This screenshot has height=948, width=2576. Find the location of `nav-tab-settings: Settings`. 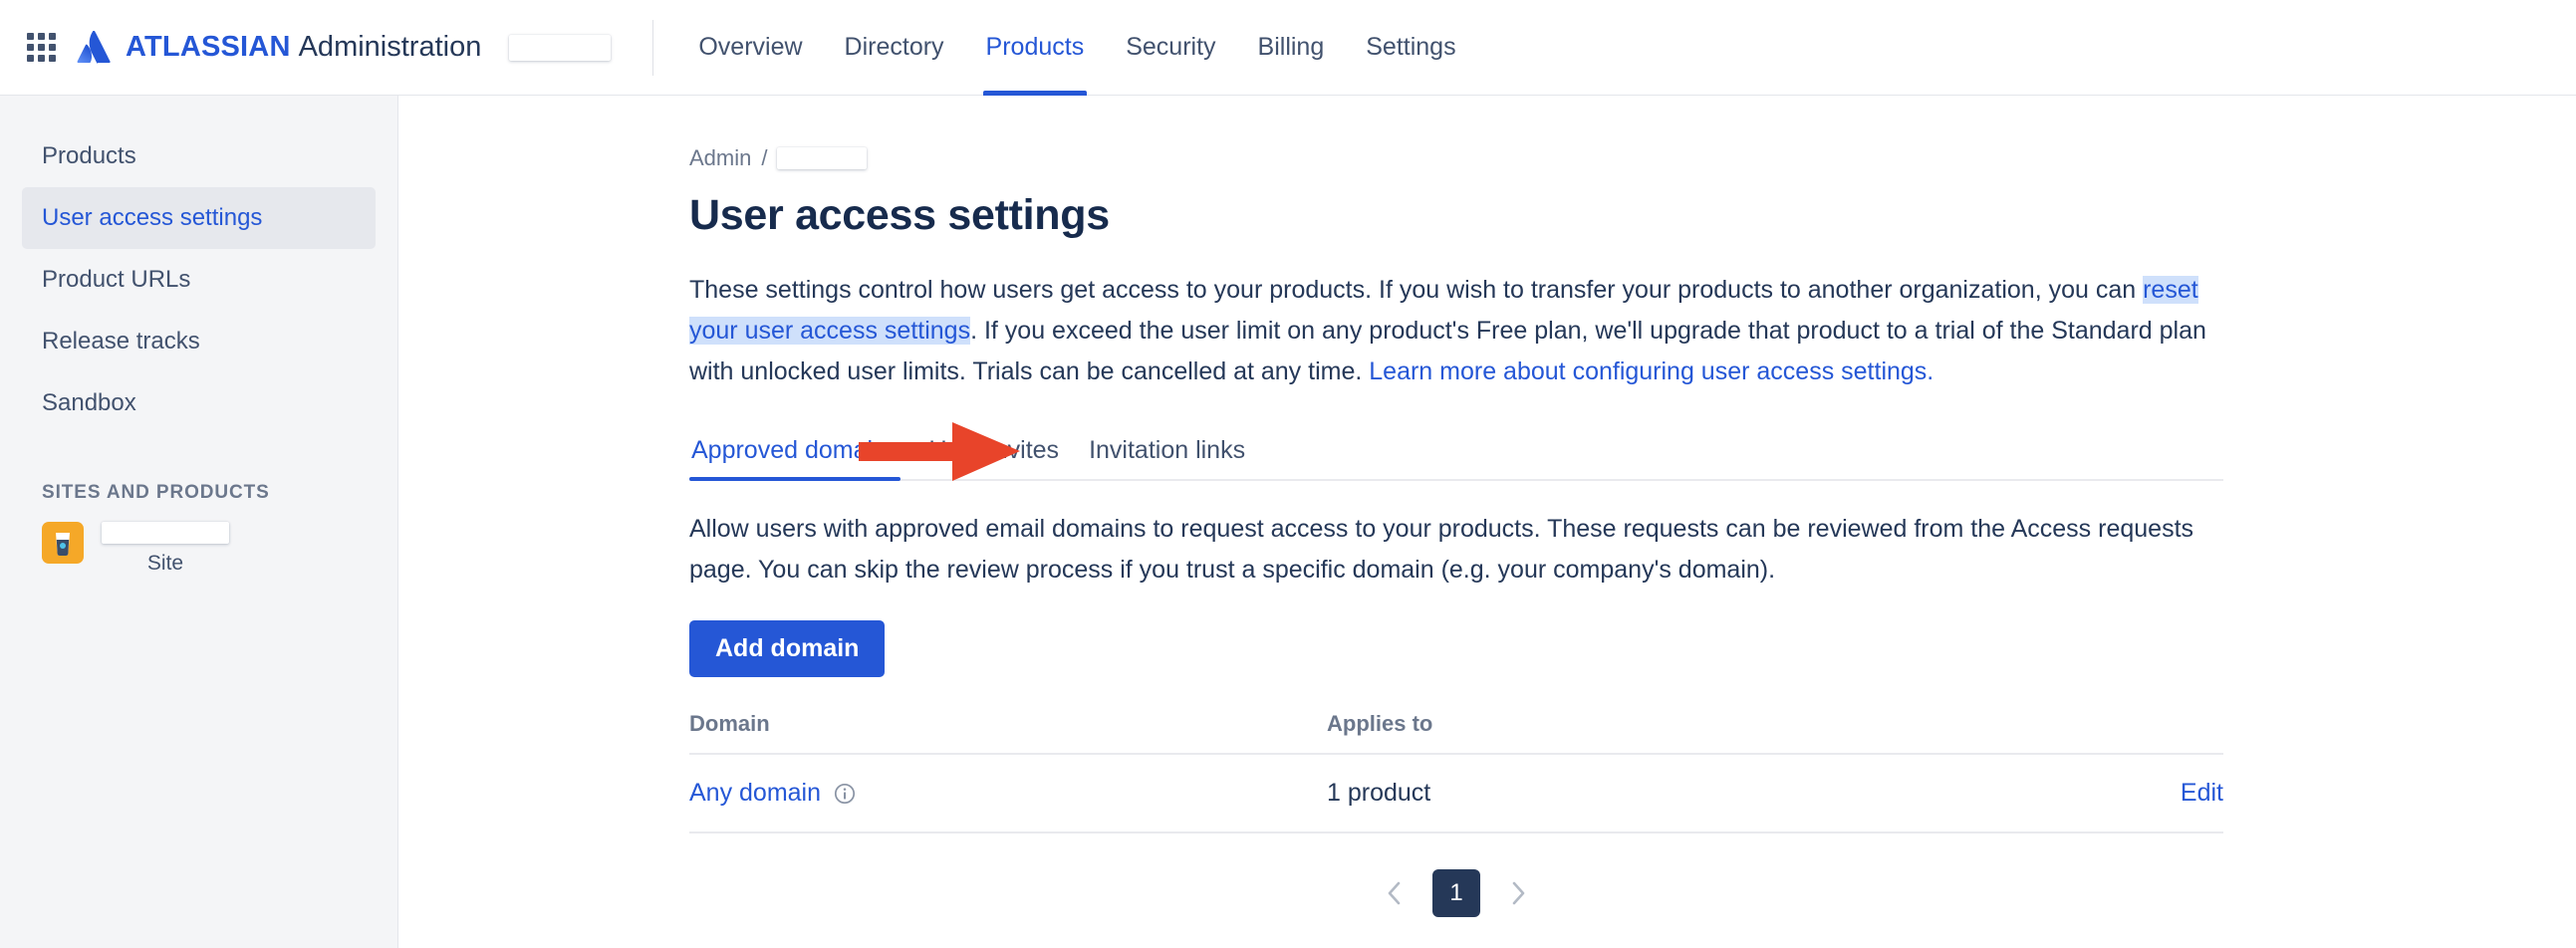

nav-tab-settings: Settings is located at coordinates (1410, 48).